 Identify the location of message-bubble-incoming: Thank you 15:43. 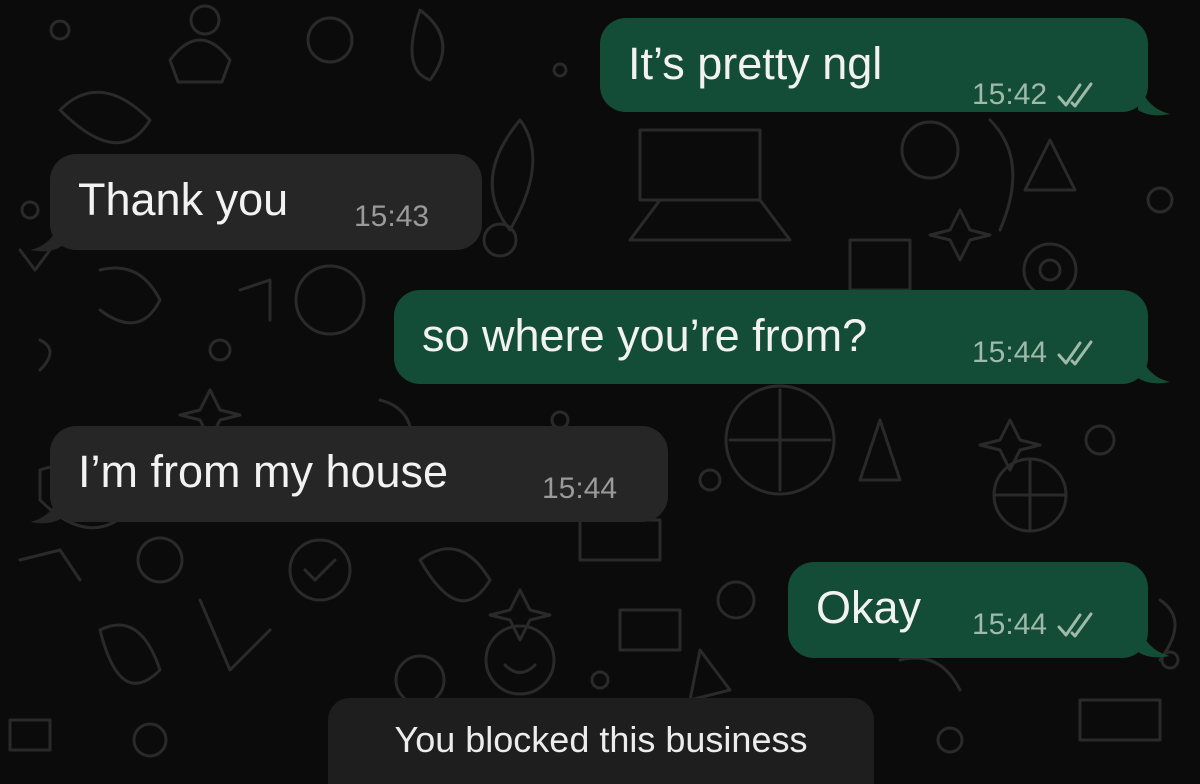
(256, 203).